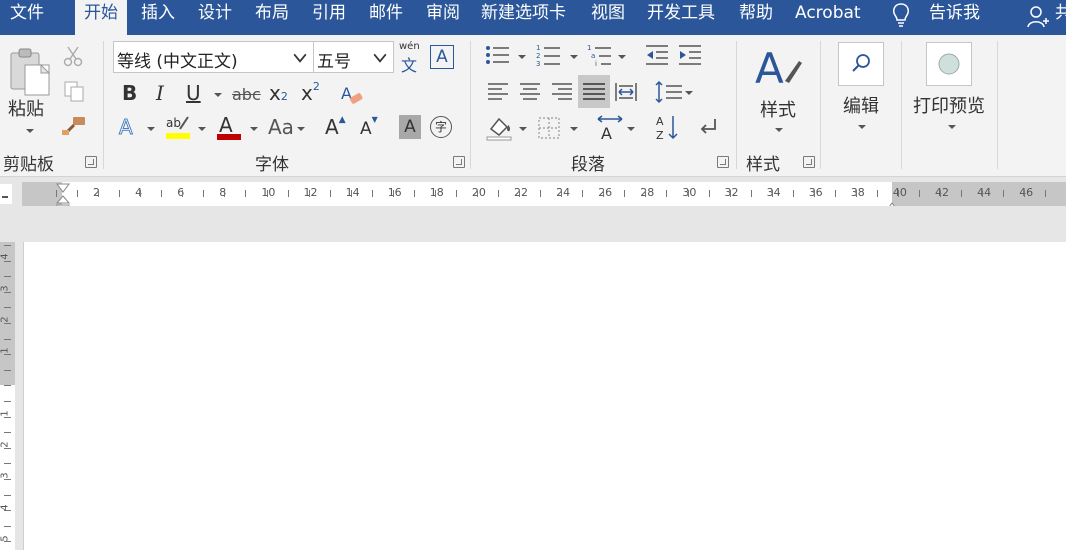 This screenshot has height=550, width=1066. What do you see at coordinates (669, 94) in the screenshot?
I see `line-spacing-icon` at bounding box center [669, 94].